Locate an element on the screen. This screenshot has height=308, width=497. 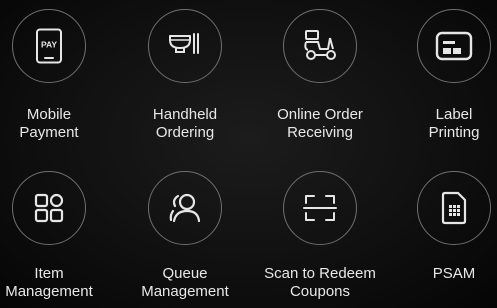
scan-redeem-circle is located at coordinates (320, 208).